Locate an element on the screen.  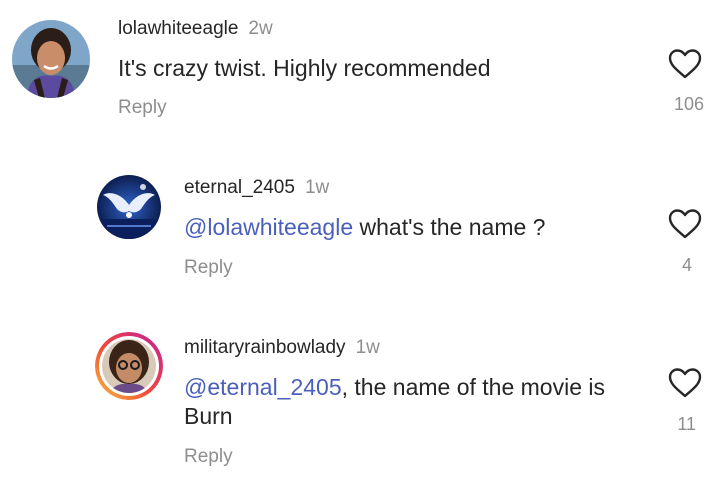
user-photo-avatar-icon is located at coordinates (51, 59).